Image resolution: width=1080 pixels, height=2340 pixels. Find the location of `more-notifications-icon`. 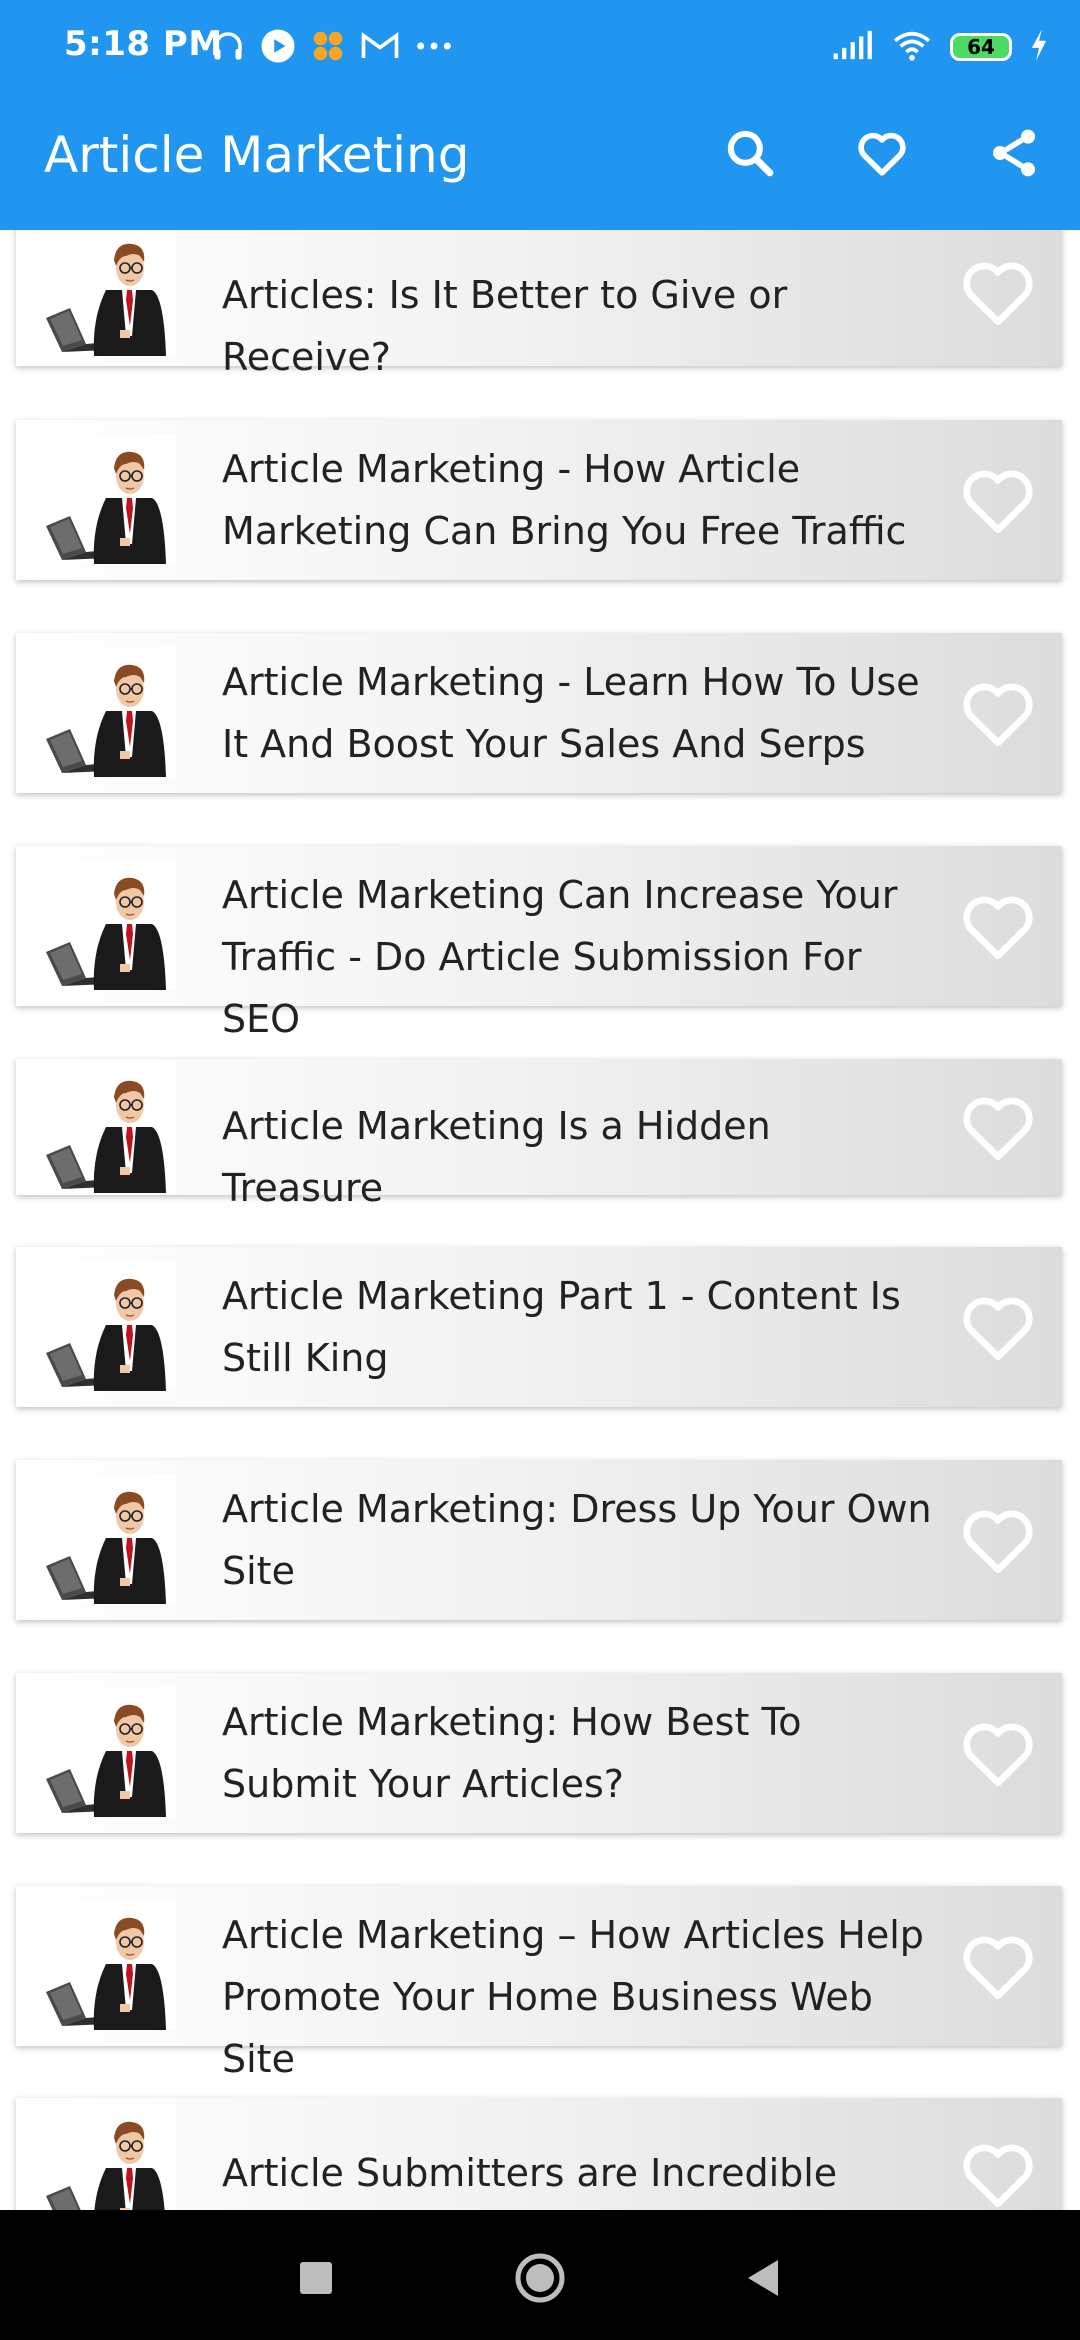

more-notifications-icon is located at coordinates (434, 48).